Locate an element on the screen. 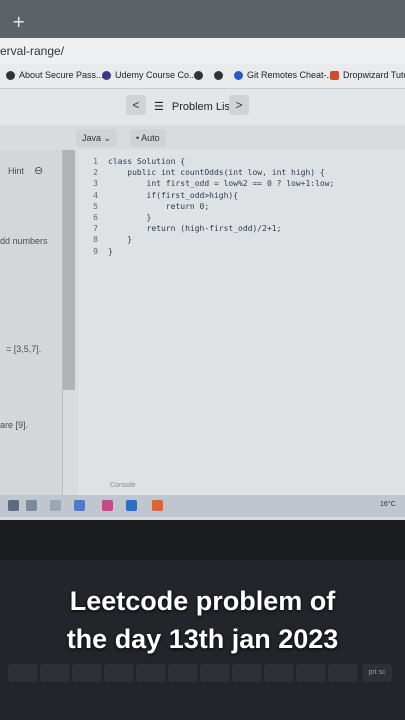  start-icon is located at coordinates (13, 505).